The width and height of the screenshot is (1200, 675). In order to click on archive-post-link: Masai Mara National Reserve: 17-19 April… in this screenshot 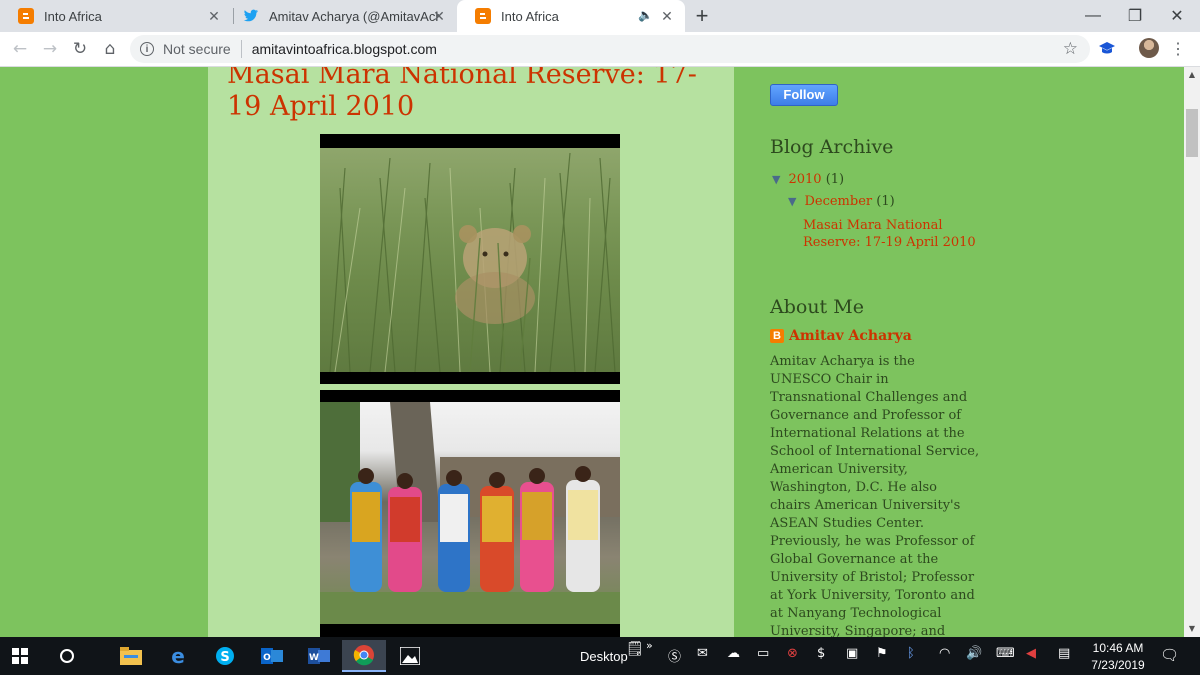, I will do `click(893, 234)`.